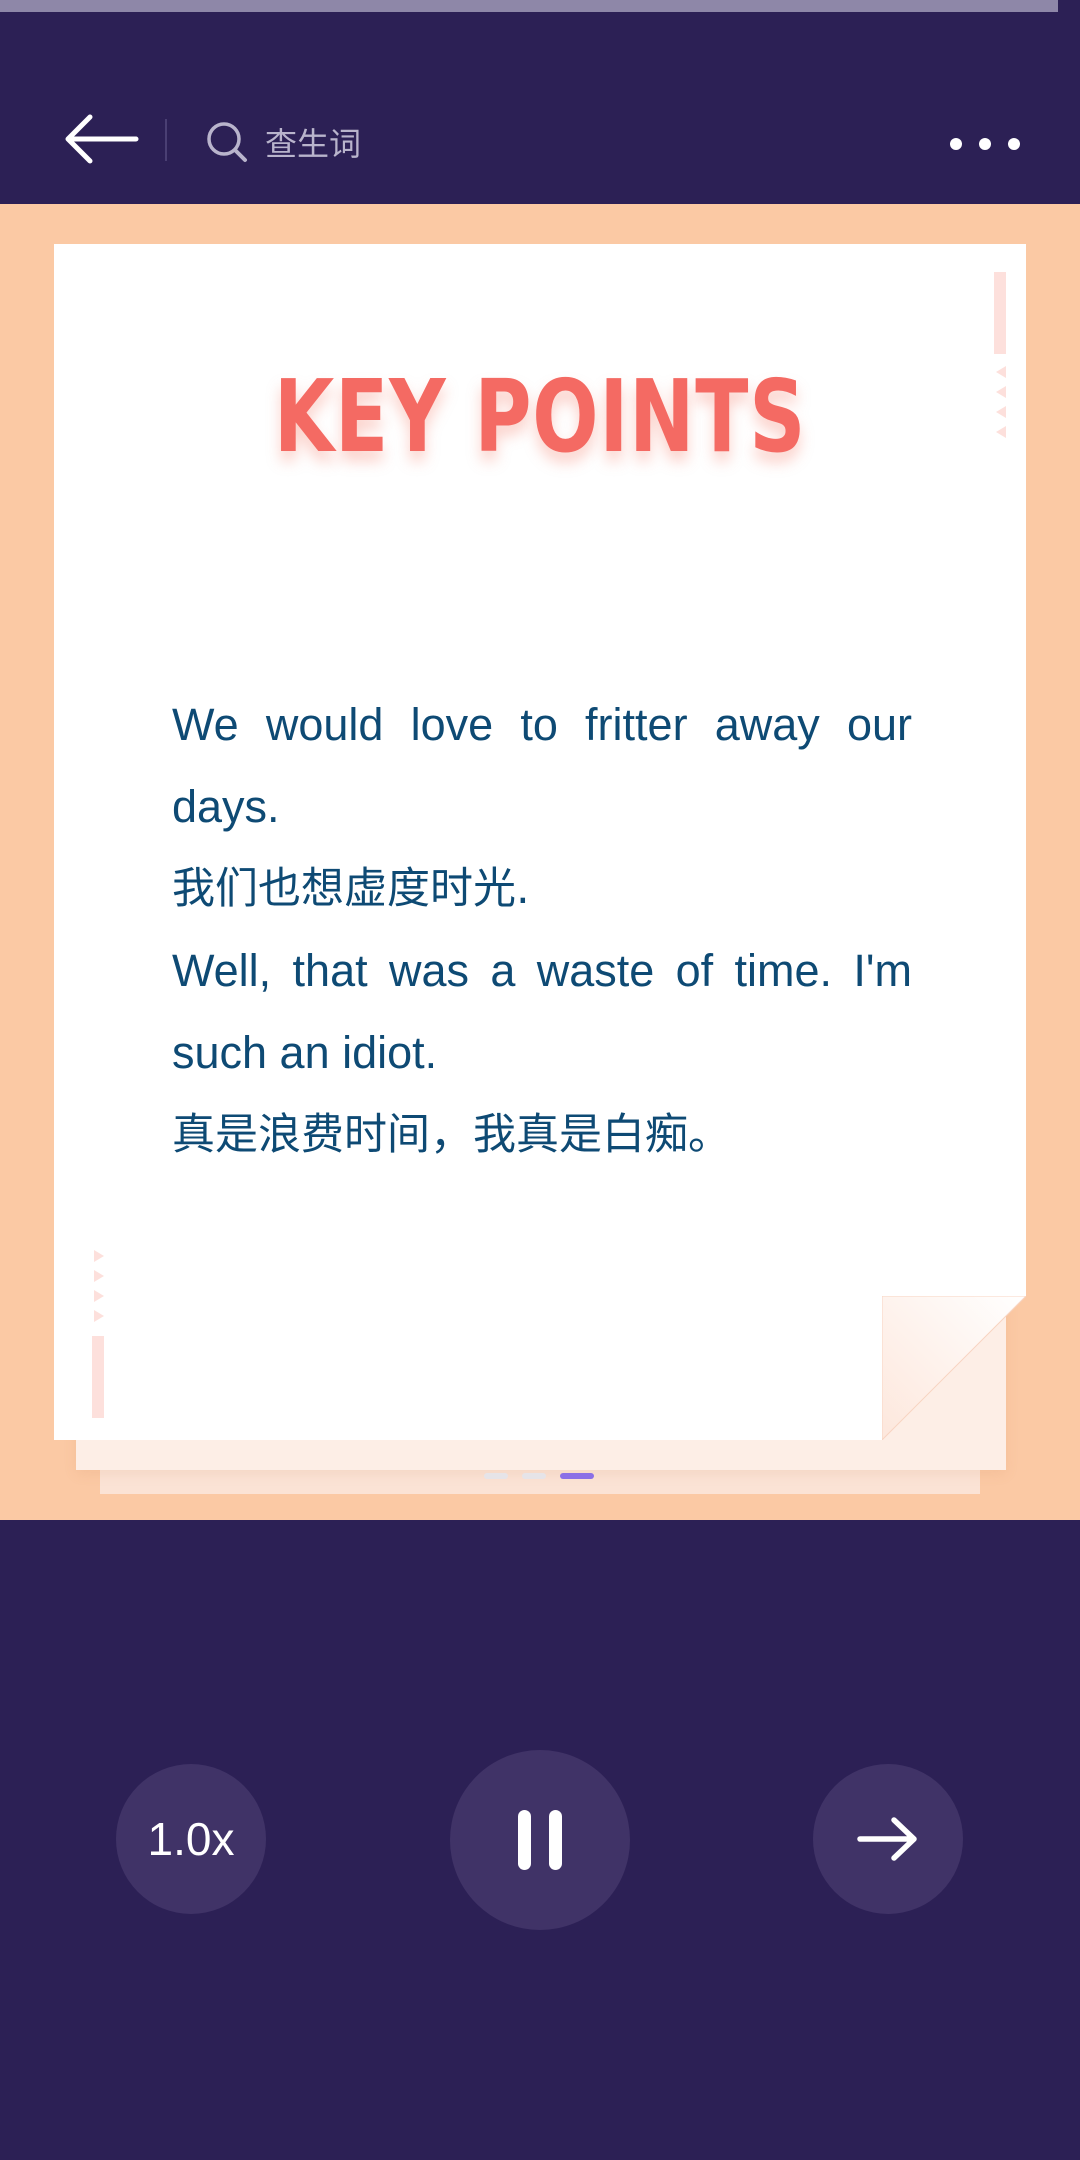 This screenshot has height=2160, width=1080. I want to click on chinese-translation: 我们也想虚度时光., so click(351, 889).